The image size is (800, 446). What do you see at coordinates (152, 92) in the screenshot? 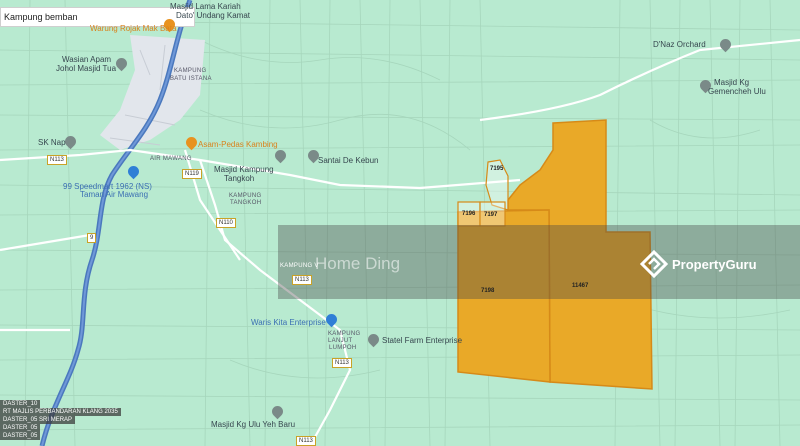
I see `urban-area` at bounding box center [152, 92].